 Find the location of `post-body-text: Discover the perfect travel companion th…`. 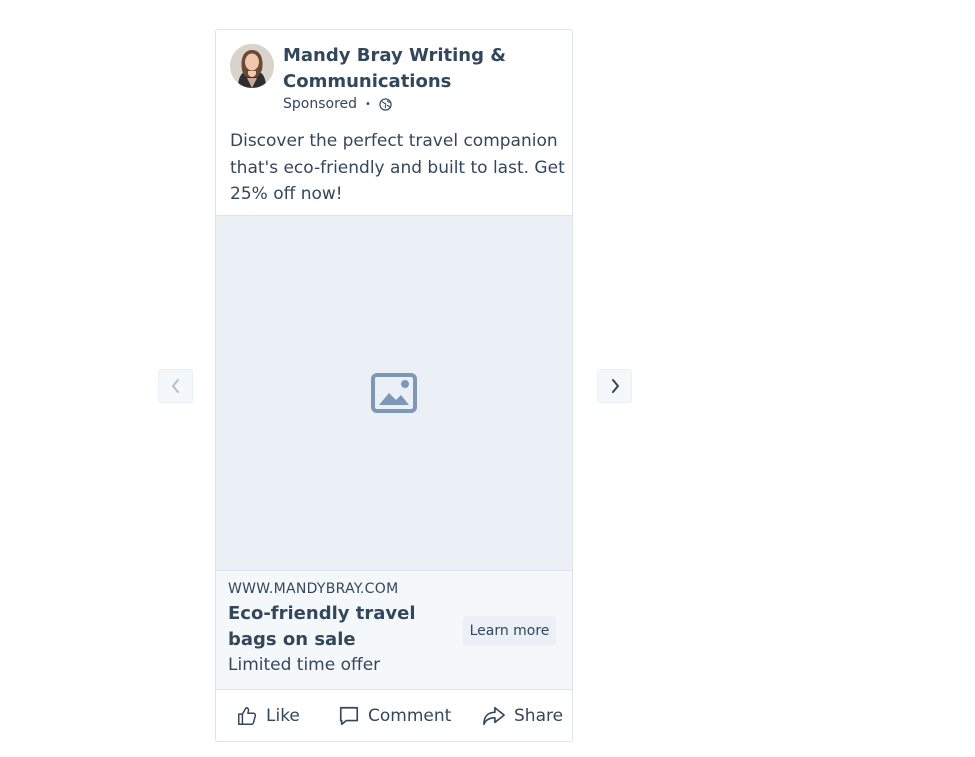

post-body-text: Discover the perfect travel companion th… is located at coordinates (397, 167).